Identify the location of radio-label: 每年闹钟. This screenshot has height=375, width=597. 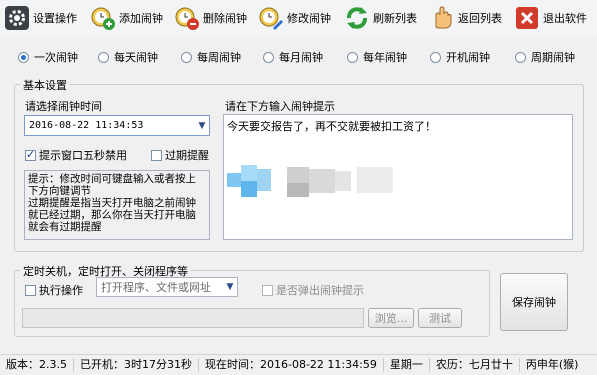
(385, 57).